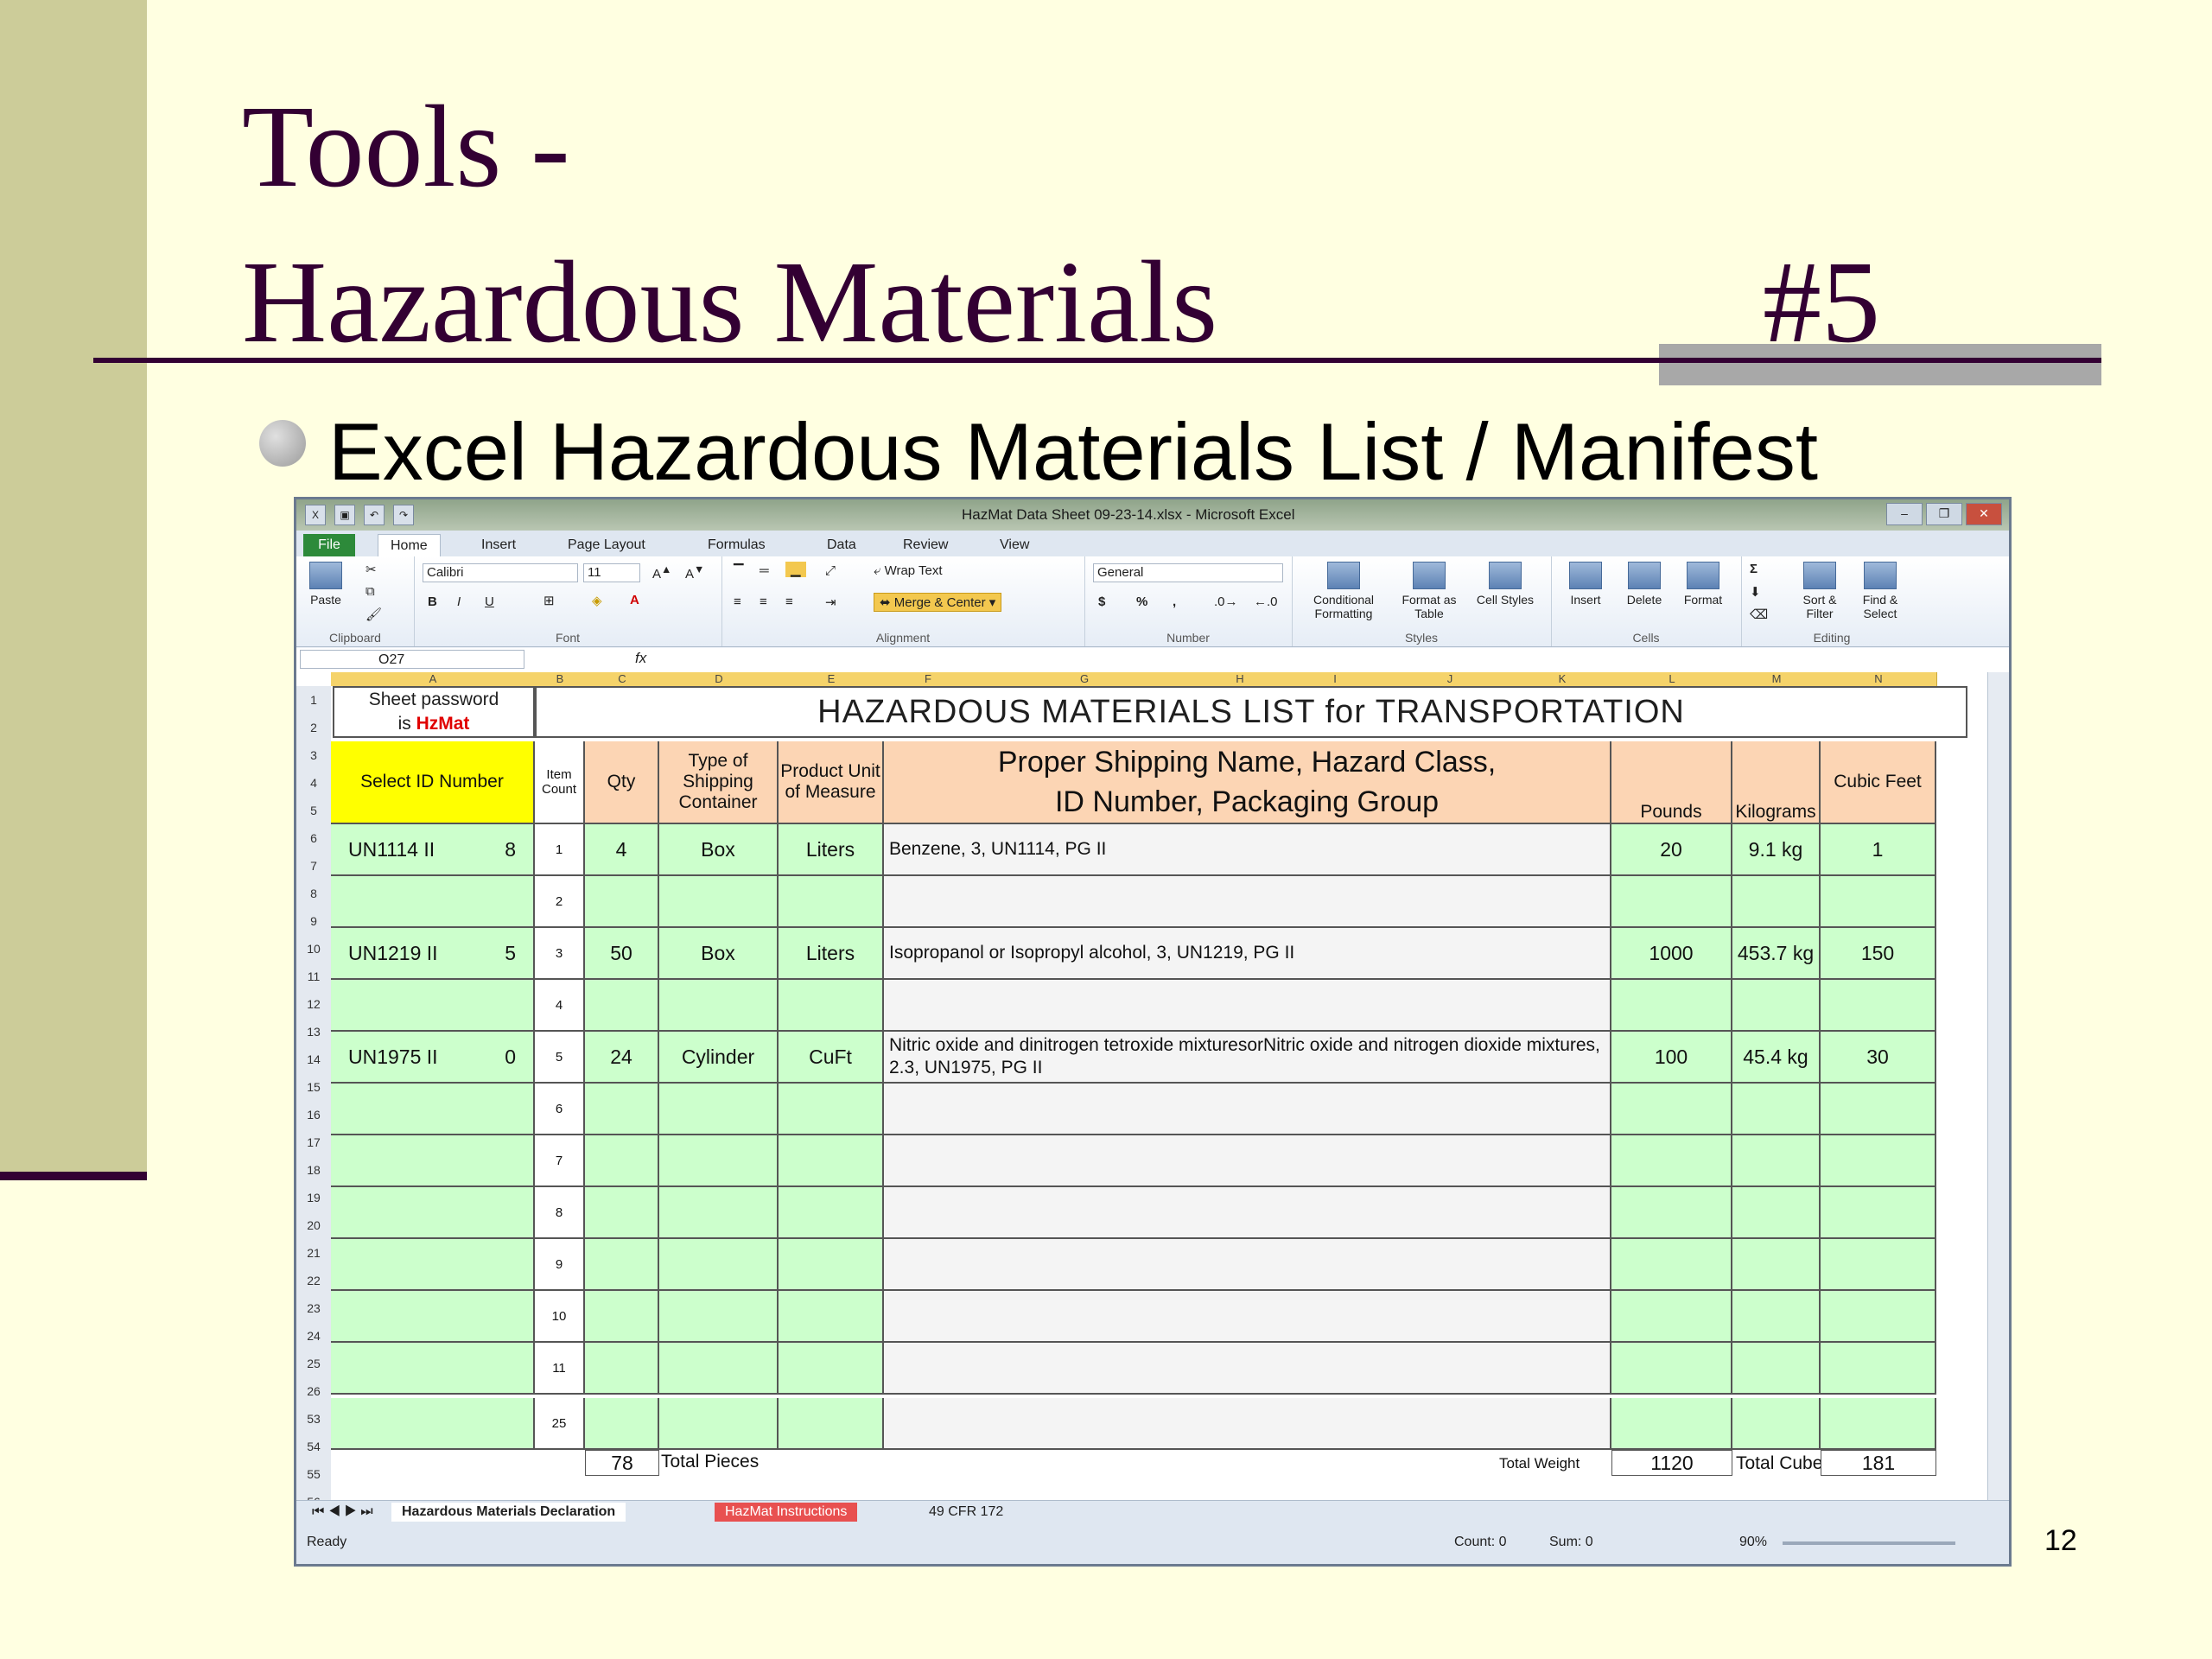 The width and height of the screenshot is (2212, 1659). I want to click on row-header: 56, so click(313, 1494).